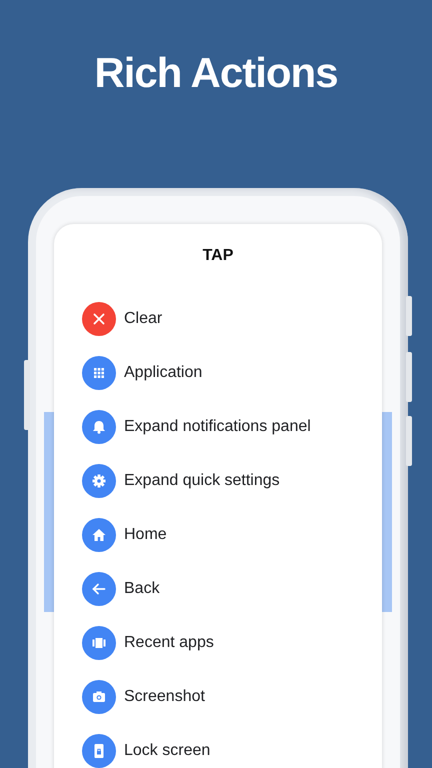 This screenshot has width=432, height=768. What do you see at coordinates (232, 535) in the screenshot?
I see `action-item: Home` at bounding box center [232, 535].